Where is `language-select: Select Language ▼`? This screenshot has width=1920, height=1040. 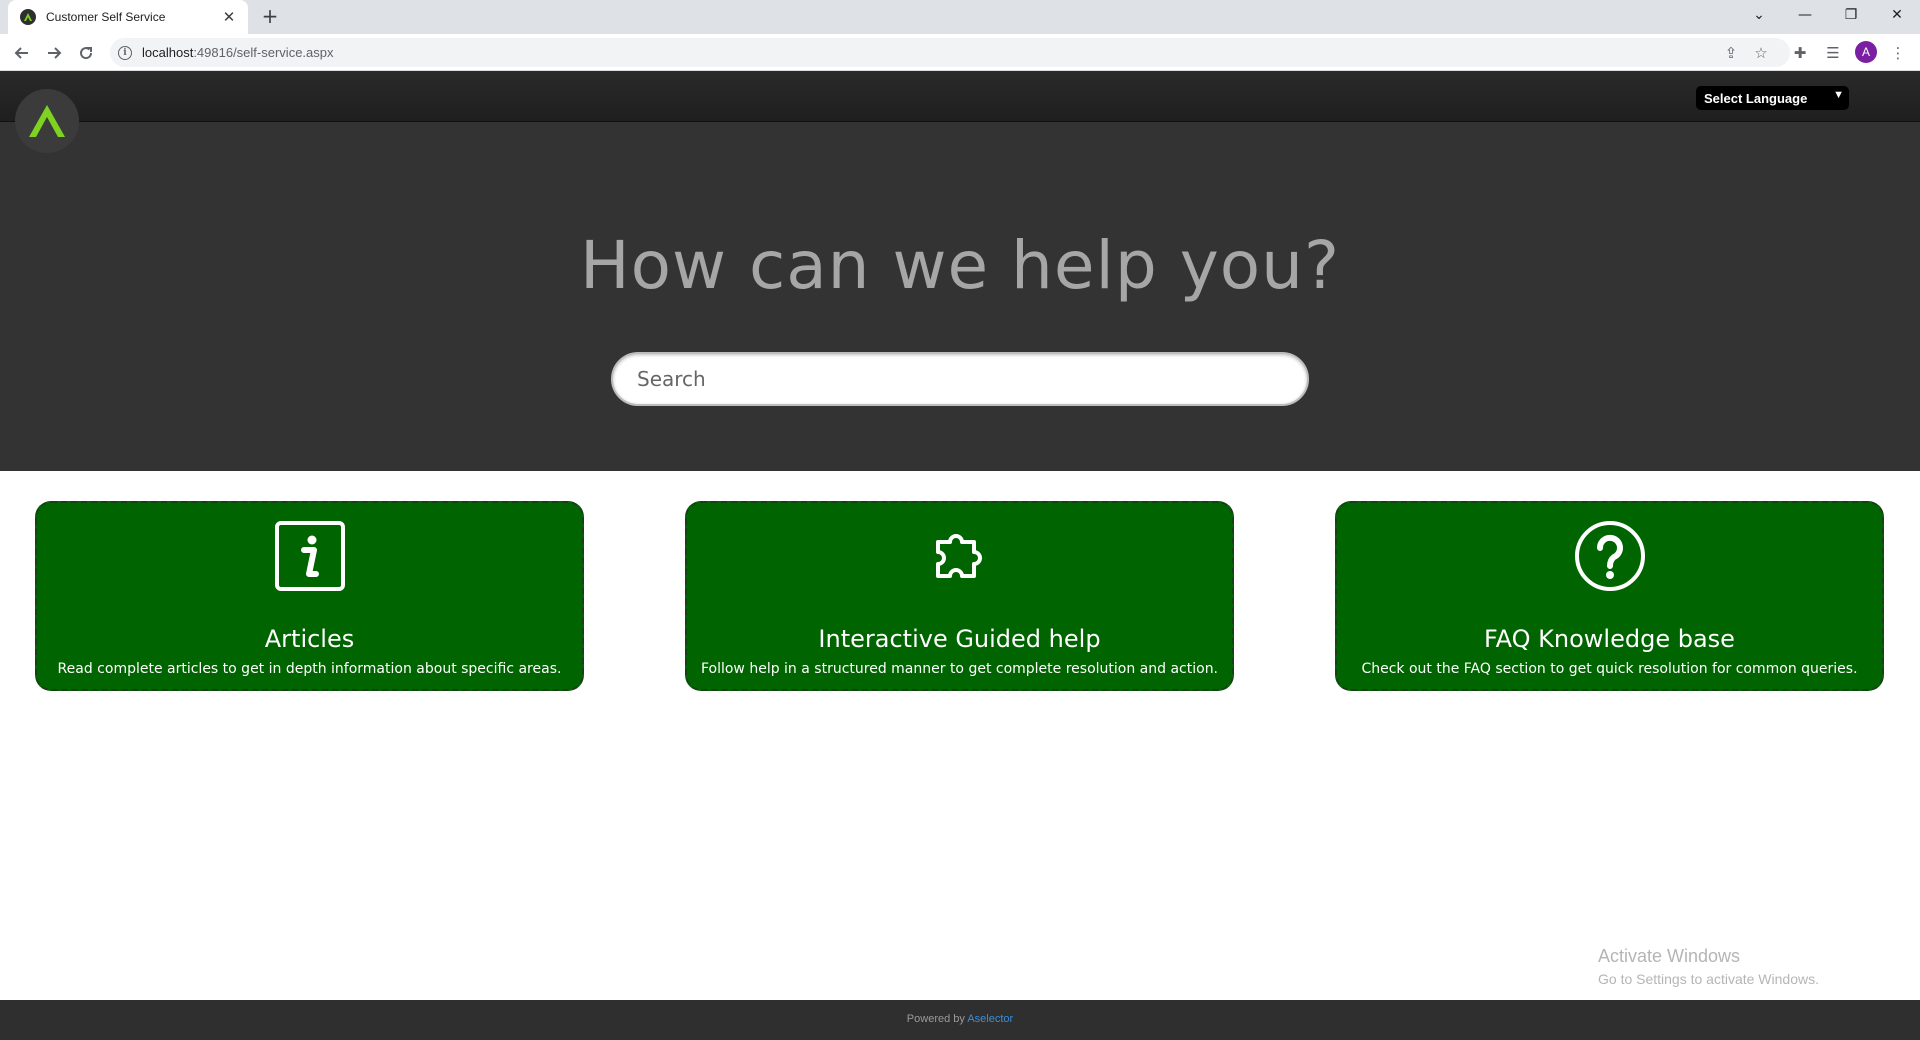
language-select: Select Language ▼ is located at coordinates (1772, 98).